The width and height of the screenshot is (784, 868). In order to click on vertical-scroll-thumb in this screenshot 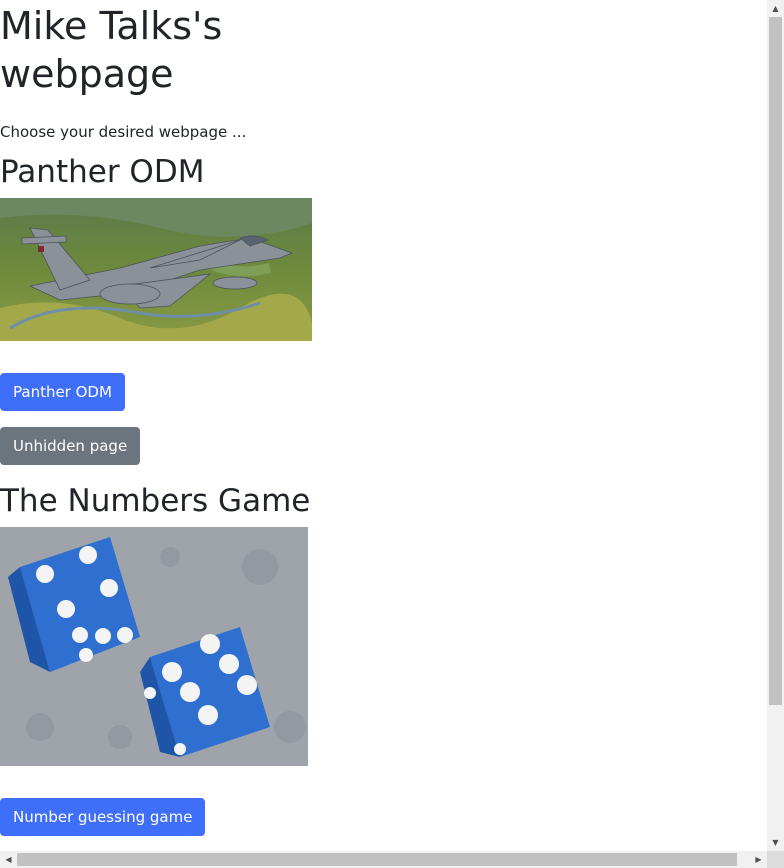, I will do `click(775, 361)`.